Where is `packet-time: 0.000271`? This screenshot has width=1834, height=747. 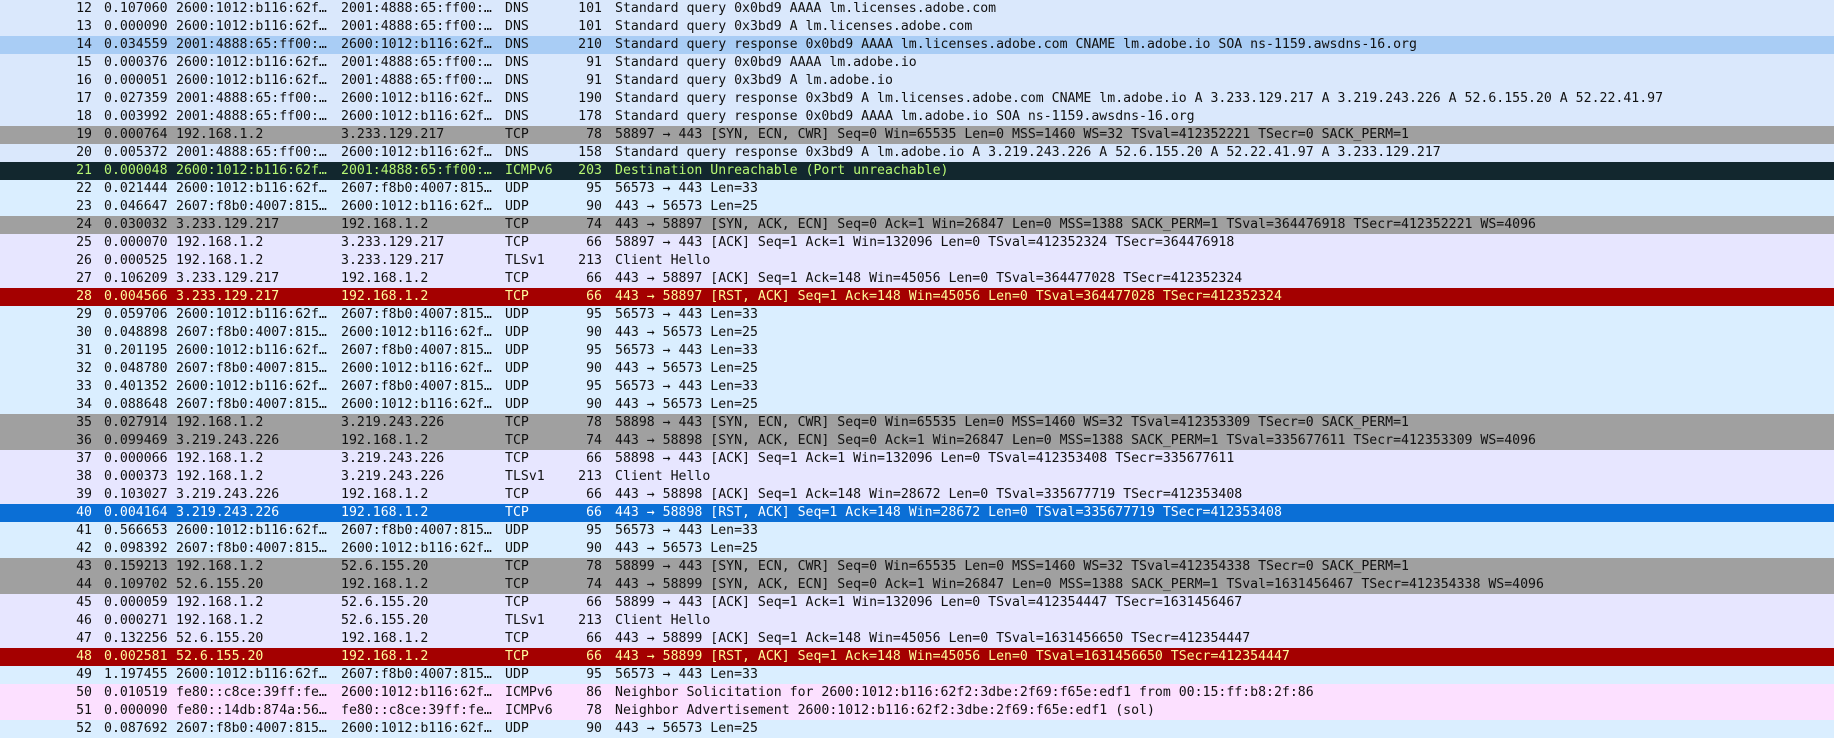 packet-time: 0.000271 is located at coordinates (136, 620).